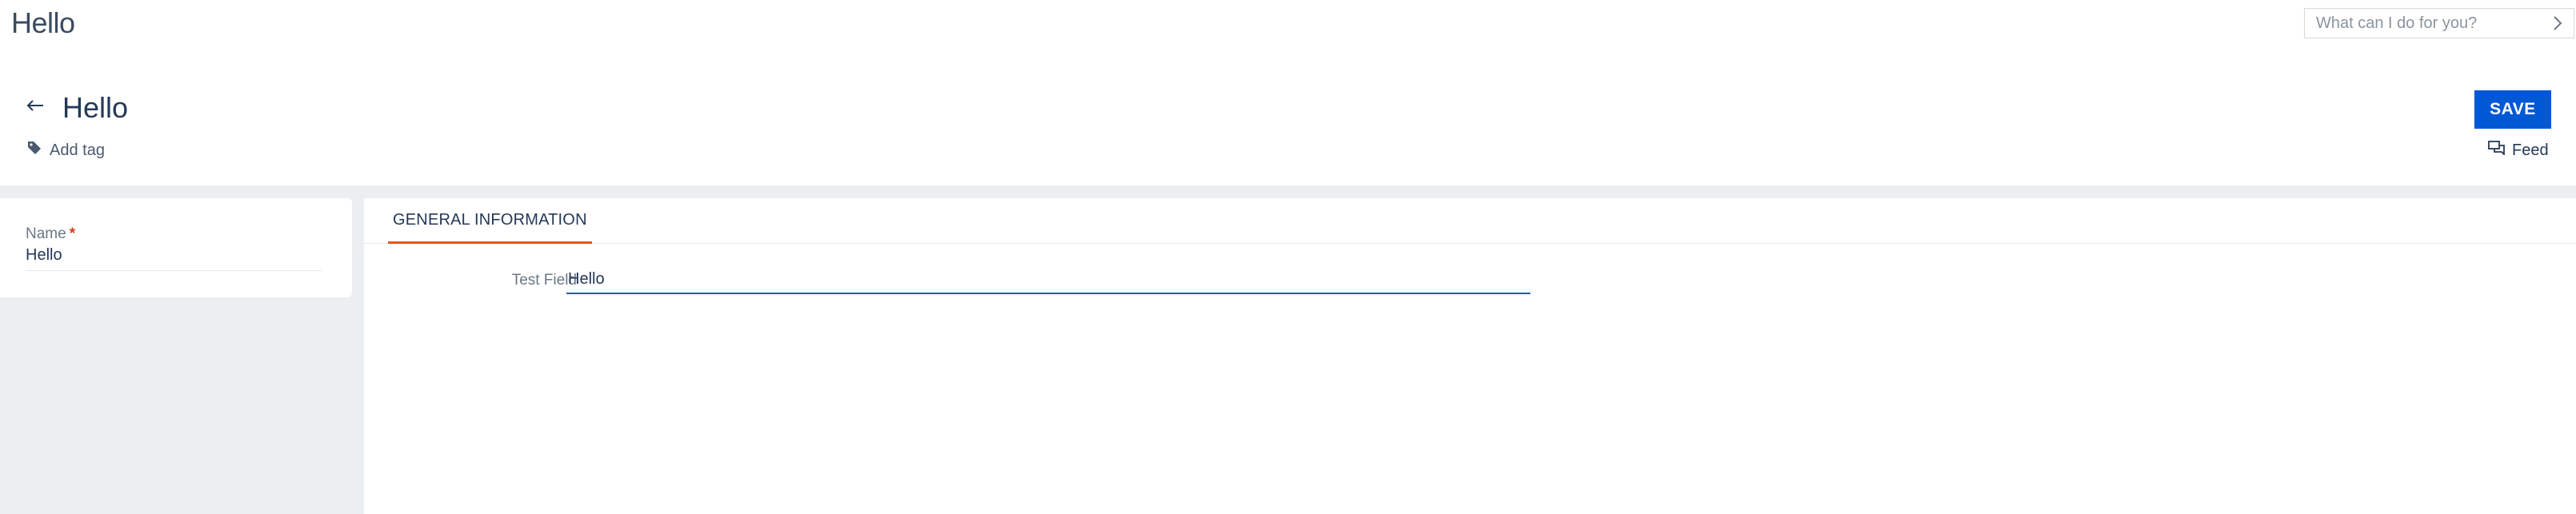 The width and height of the screenshot is (2576, 514). Describe the element at coordinates (95, 107) in the screenshot. I see `record-title: Hello` at that location.